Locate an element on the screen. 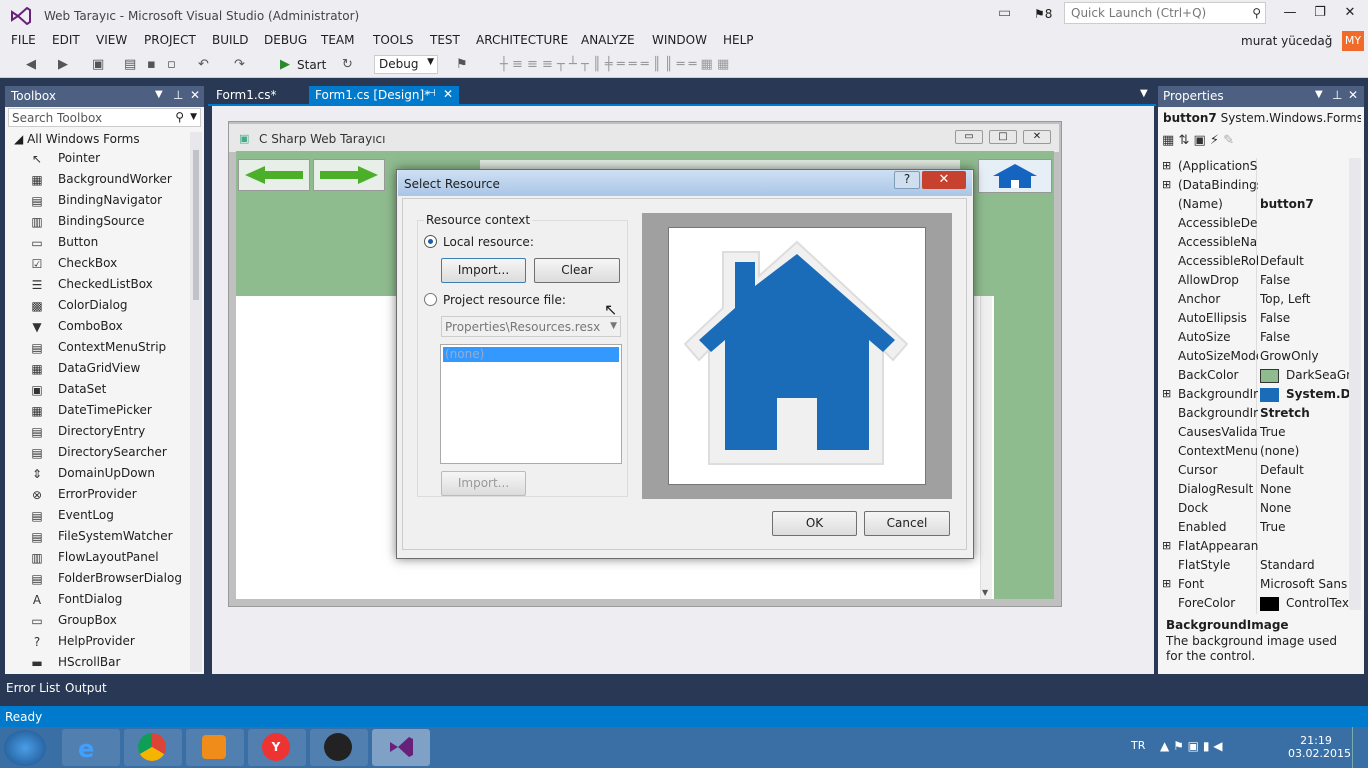 Image resolution: width=1368 pixels, height=768 pixels. toolbox-item: ▼ ComboBox is located at coordinates (110, 328).